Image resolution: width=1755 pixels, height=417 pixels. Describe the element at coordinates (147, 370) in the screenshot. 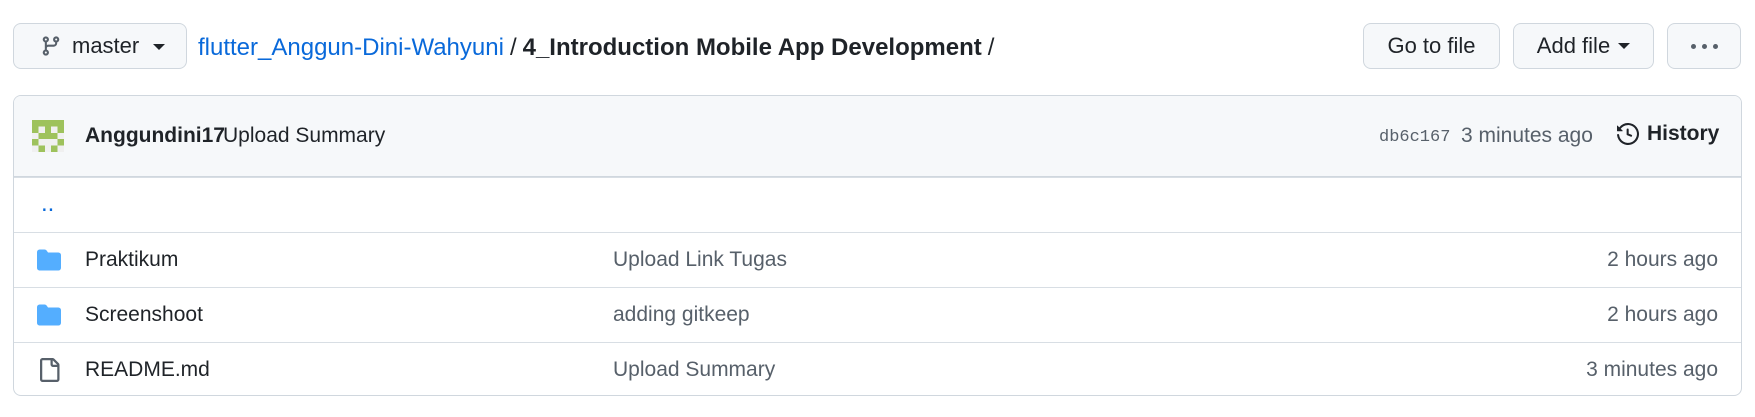

I see `file-name-link: README.md` at that location.